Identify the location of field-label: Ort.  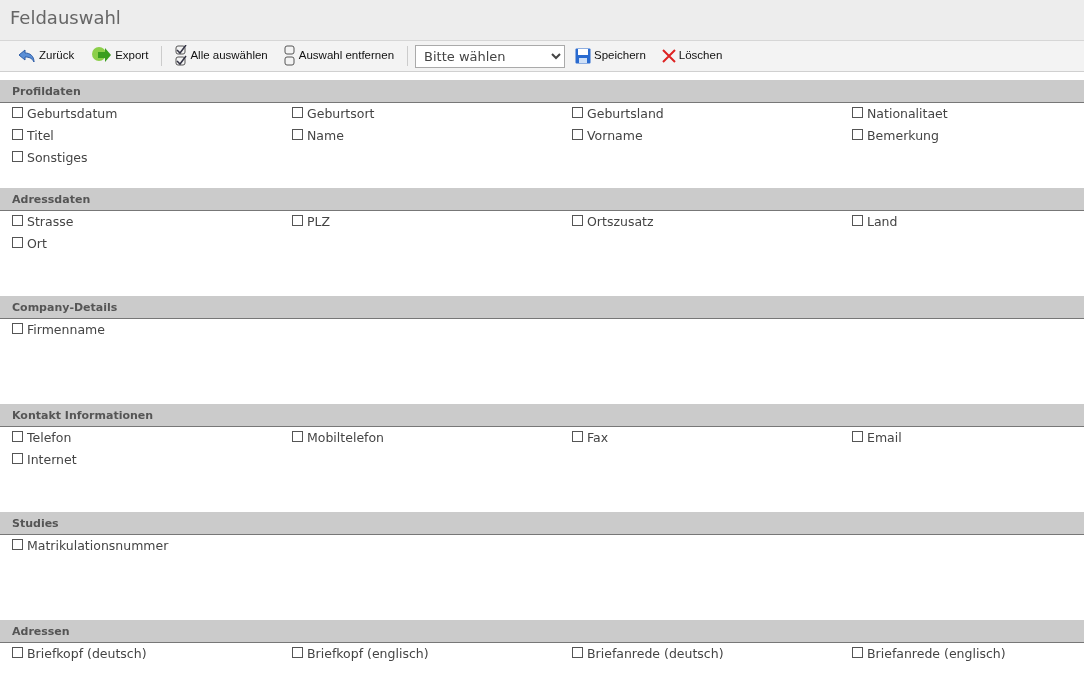
(37, 243).